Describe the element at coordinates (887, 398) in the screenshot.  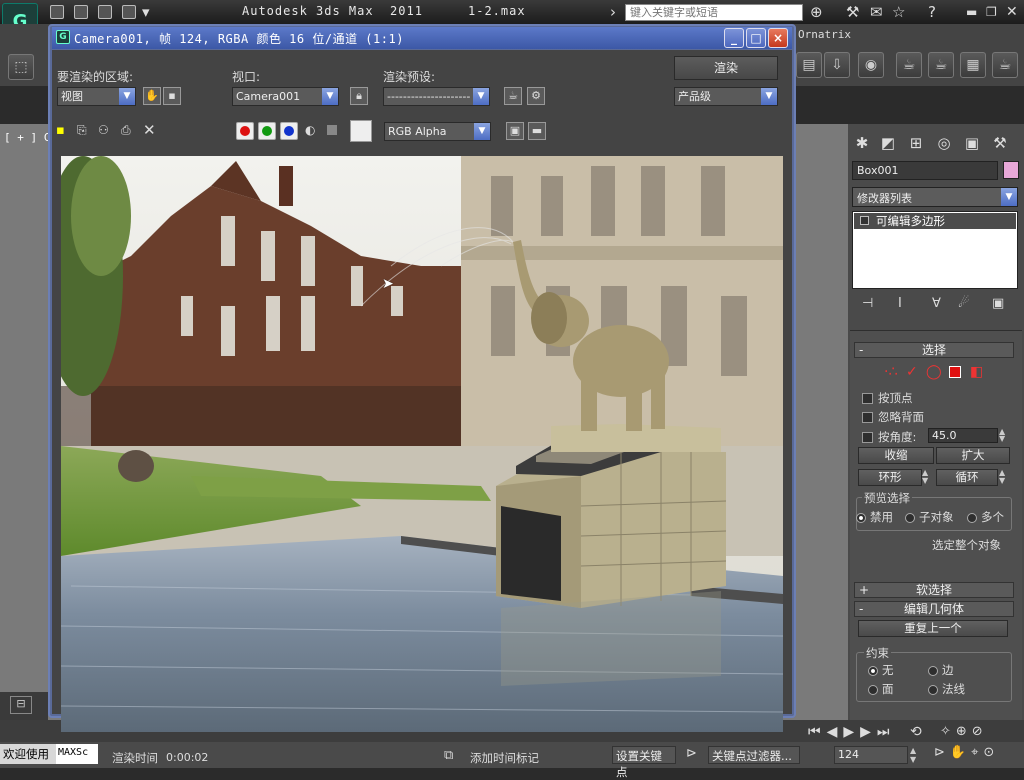
I see `by-vertex-checkbox: 按顶点` at that location.